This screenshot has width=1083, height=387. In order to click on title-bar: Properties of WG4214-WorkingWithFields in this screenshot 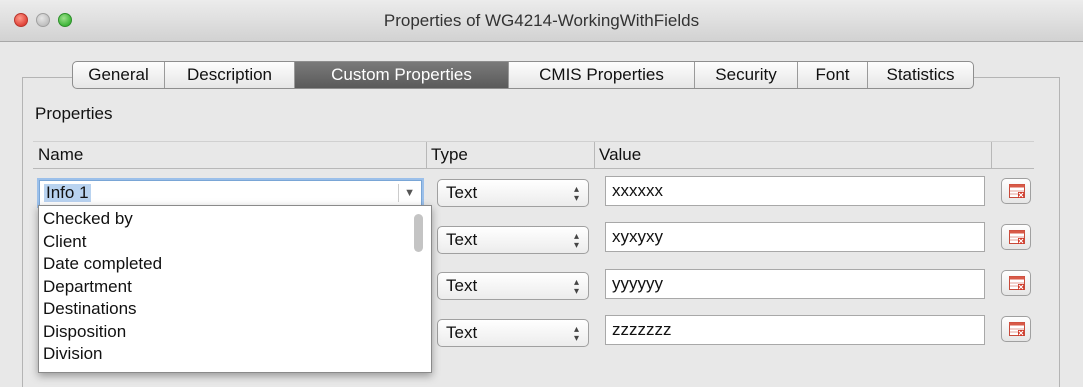, I will do `click(541, 21)`.